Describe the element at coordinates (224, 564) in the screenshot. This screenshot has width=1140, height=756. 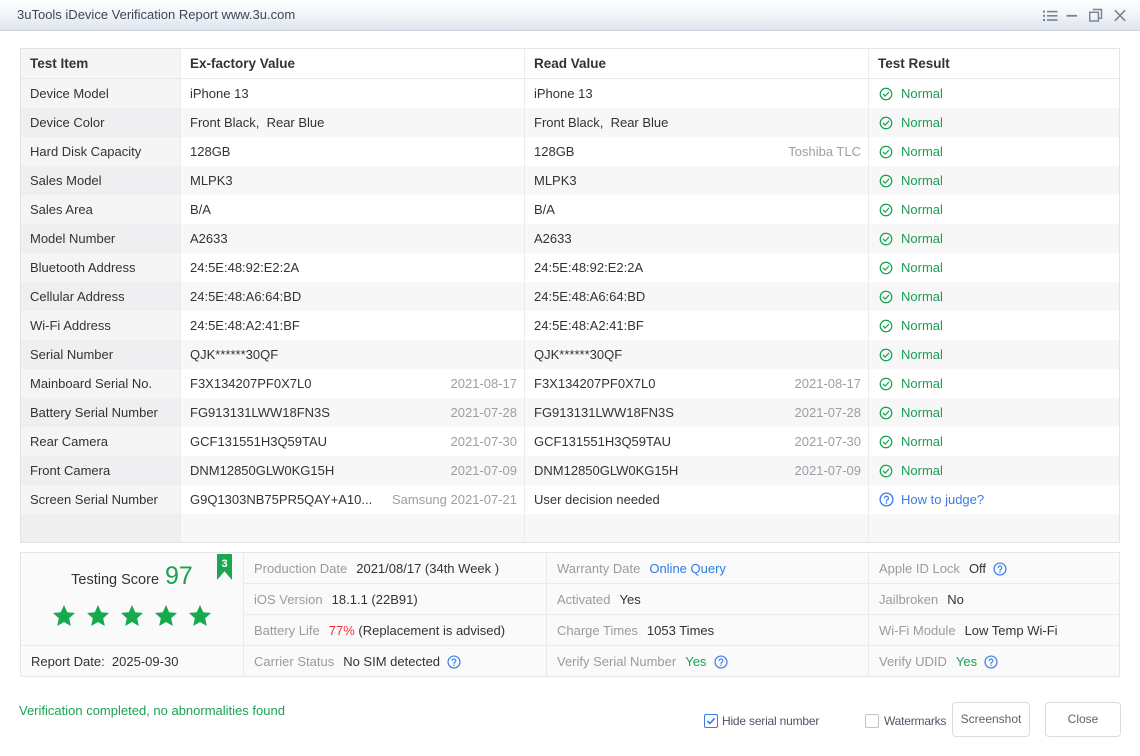
I see `svg-text: 3` at that location.